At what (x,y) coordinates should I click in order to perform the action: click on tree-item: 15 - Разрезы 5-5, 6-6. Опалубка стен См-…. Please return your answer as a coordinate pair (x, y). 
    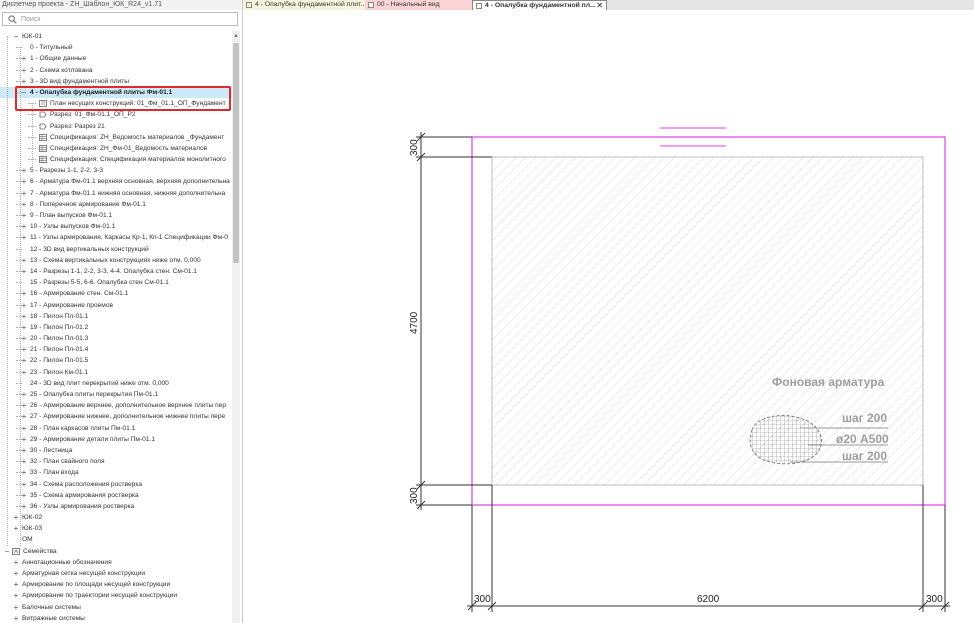
    Looking at the image, I should click on (116, 282).